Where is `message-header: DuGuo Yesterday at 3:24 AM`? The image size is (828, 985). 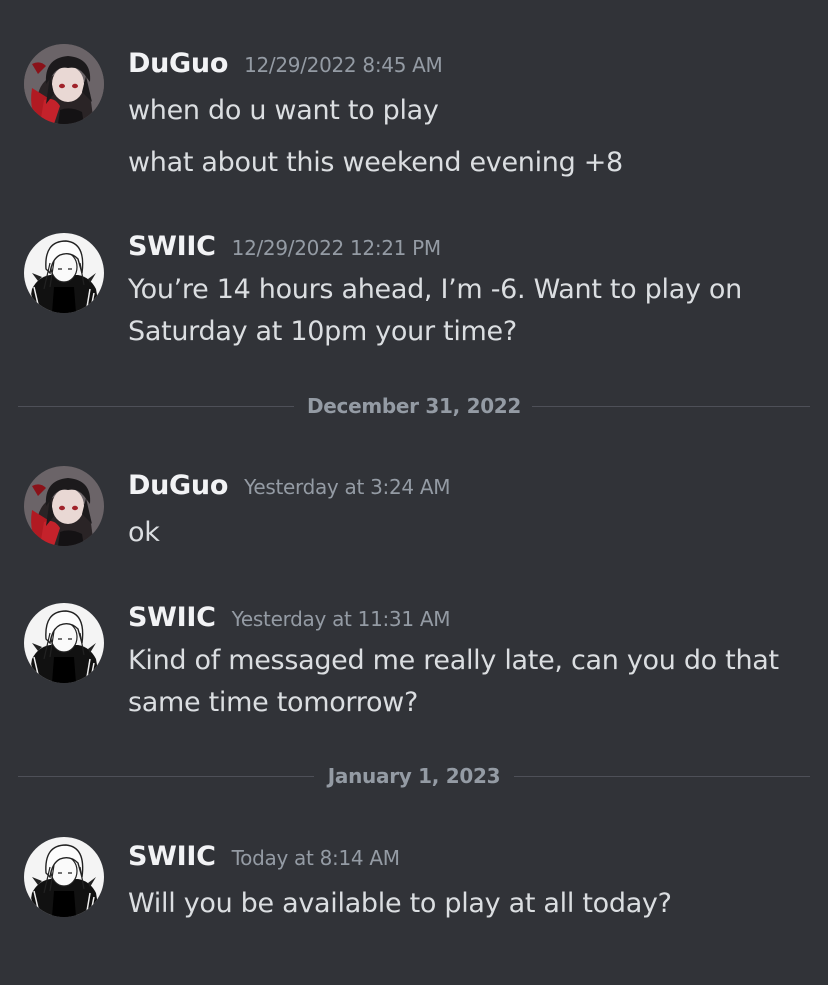
message-header: DuGuo Yesterday at 3:24 AM is located at coordinates (289, 488).